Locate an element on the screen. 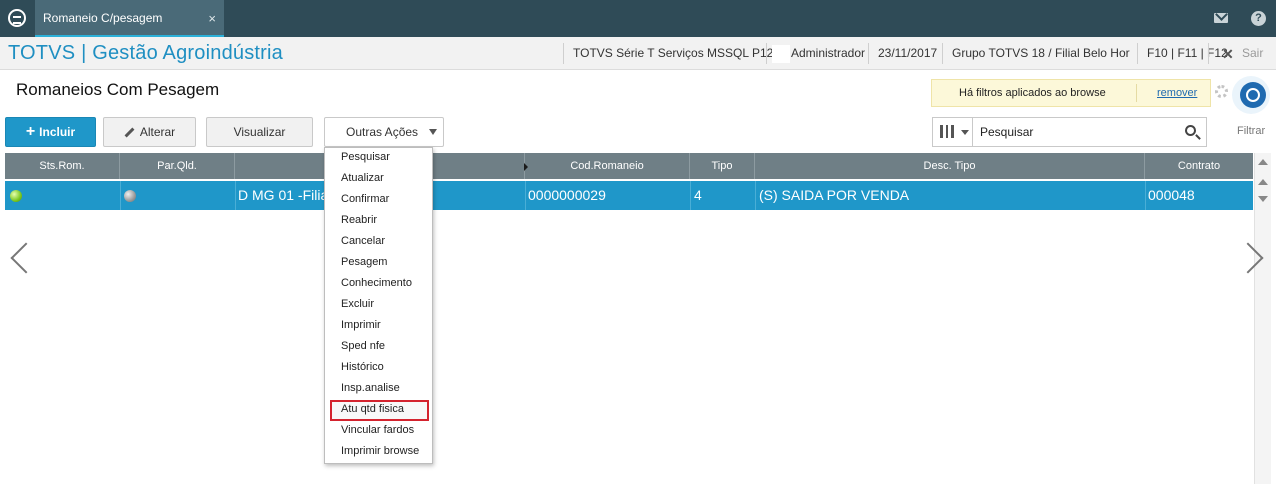  view-button: Visualizar is located at coordinates (259, 132).